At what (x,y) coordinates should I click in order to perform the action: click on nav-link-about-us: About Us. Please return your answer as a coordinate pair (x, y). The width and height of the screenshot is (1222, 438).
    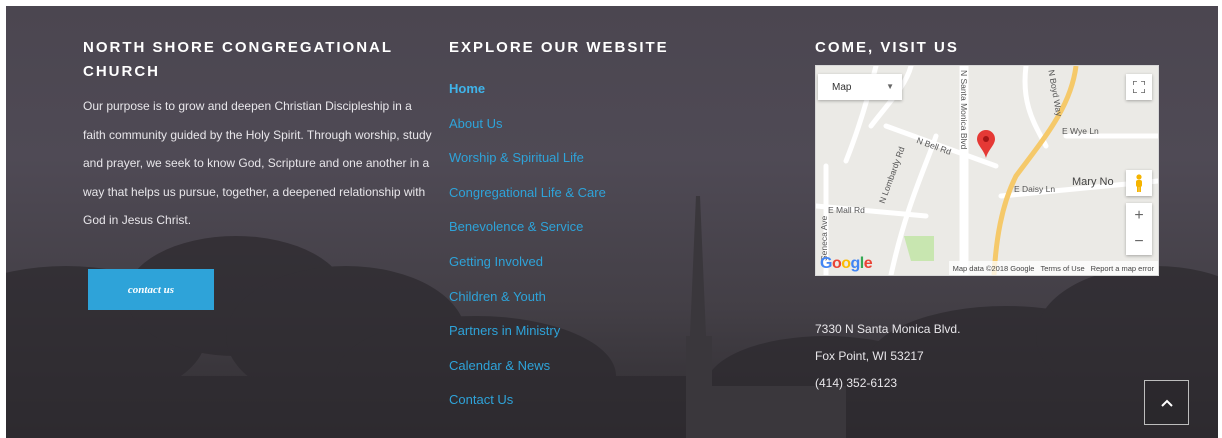
    Looking at the image, I should click on (527, 124).